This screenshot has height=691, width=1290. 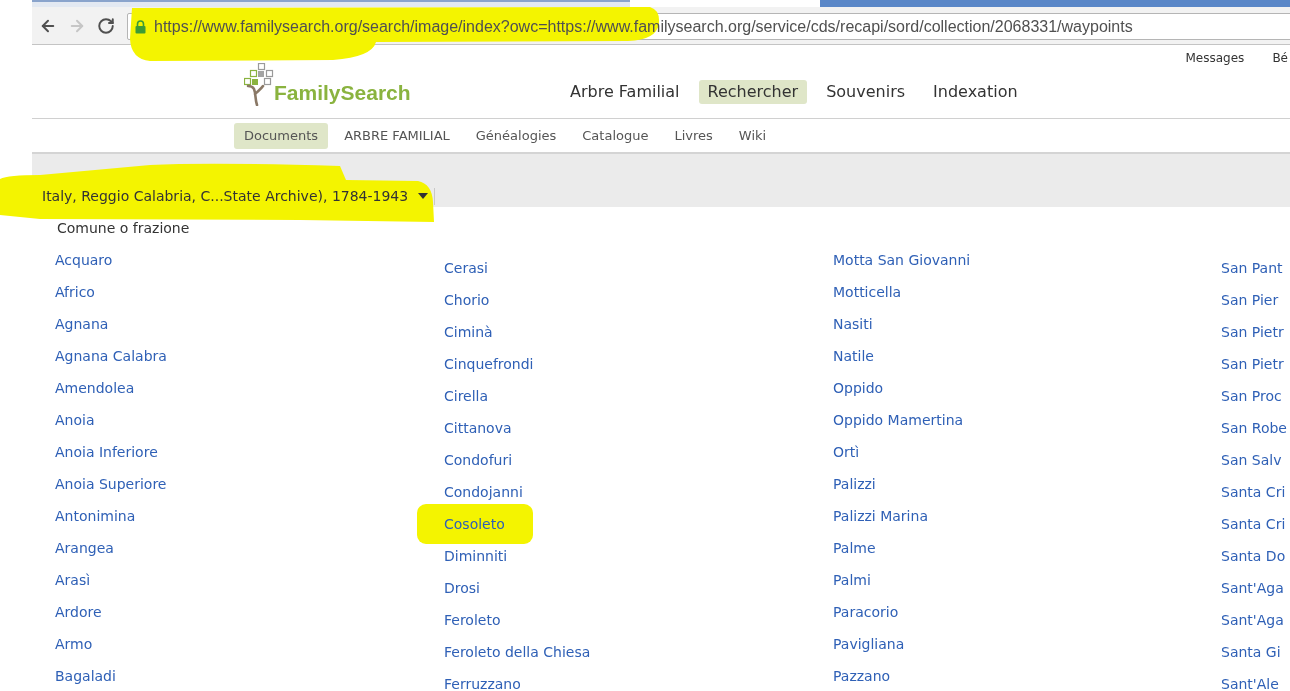 What do you see at coordinates (75, 420) in the screenshot?
I see `place-link: Anoia` at bounding box center [75, 420].